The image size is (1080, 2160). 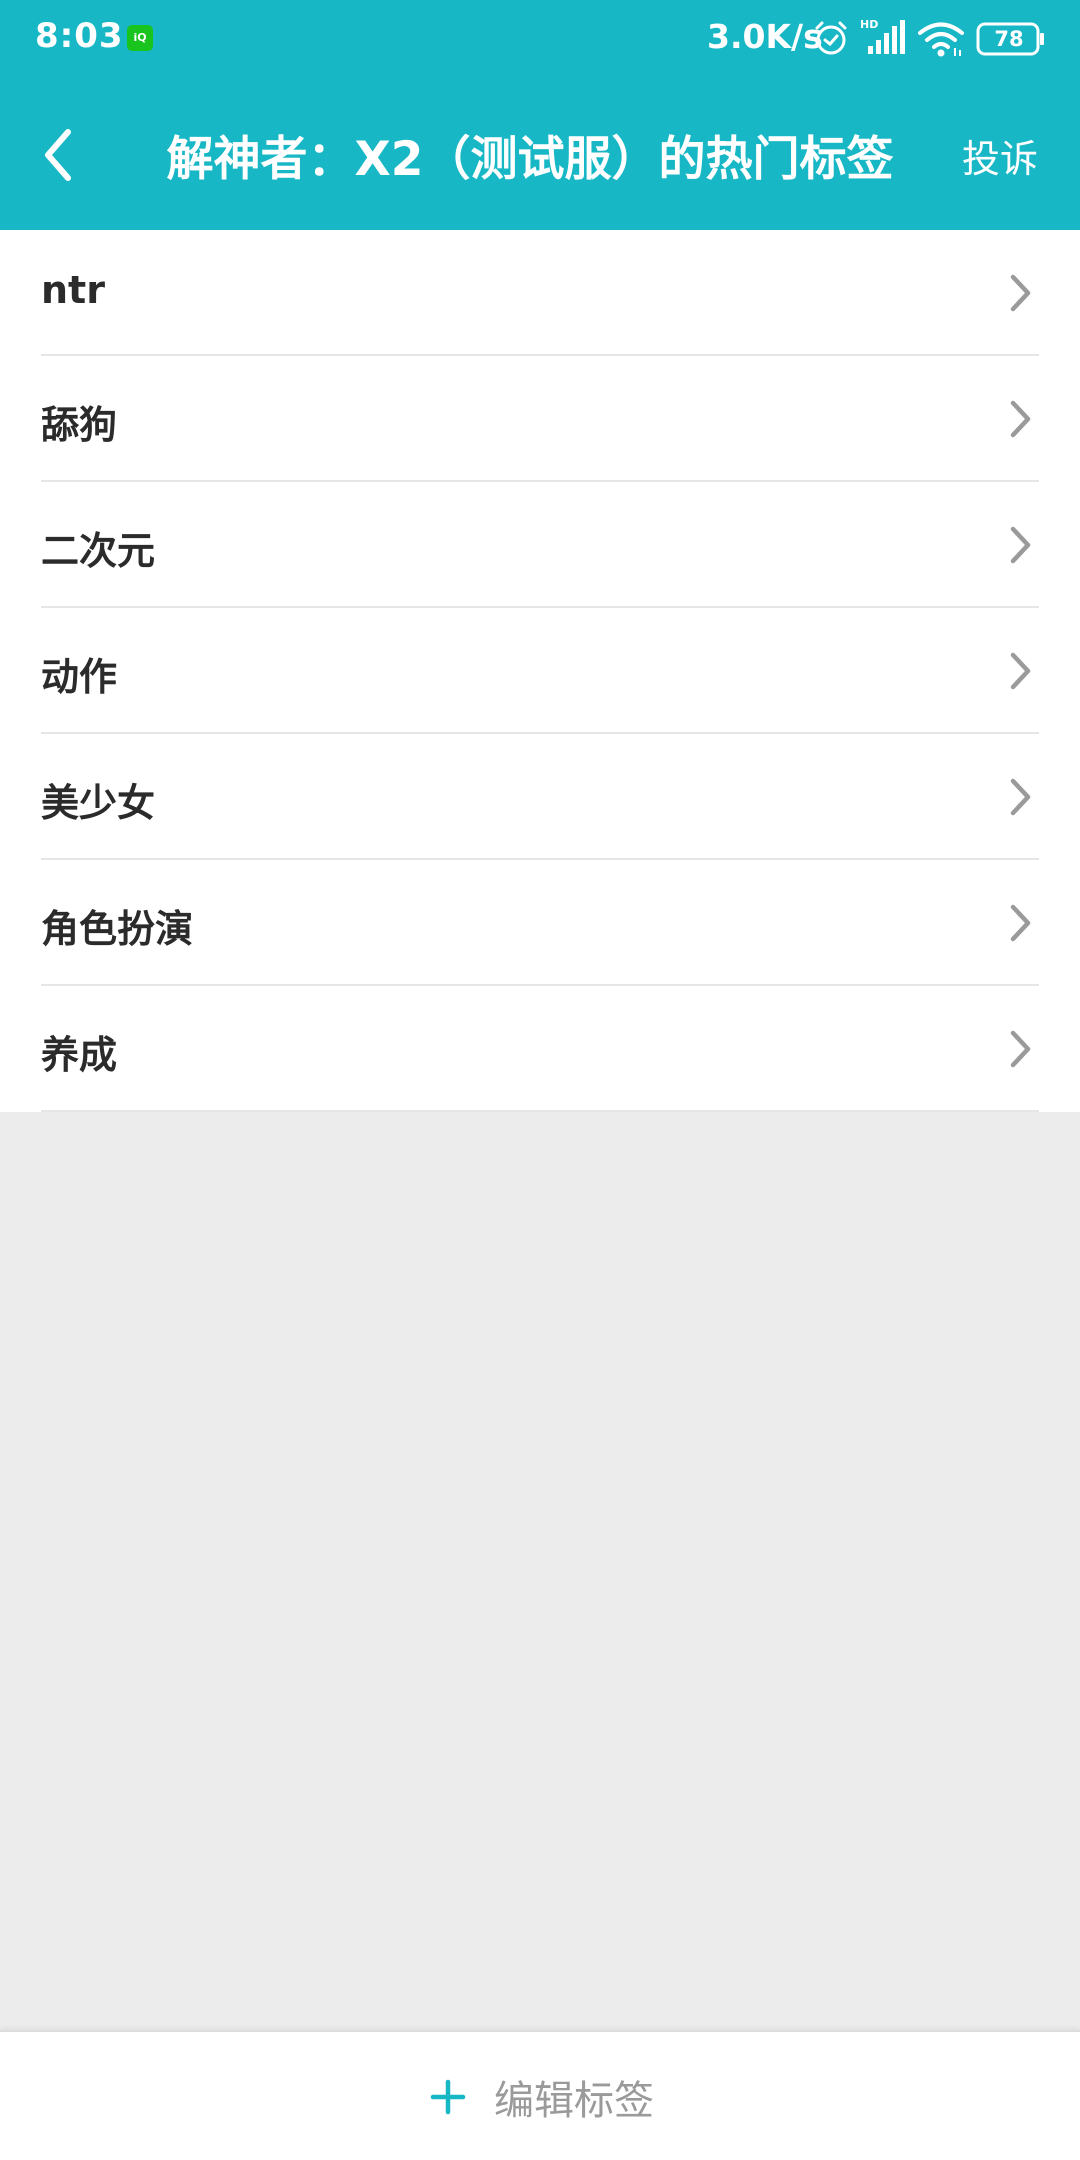 What do you see at coordinates (540, 39) in the screenshot?
I see `status-bar: 8:03 iQ 3.0K/s HD 78` at bounding box center [540, 39].